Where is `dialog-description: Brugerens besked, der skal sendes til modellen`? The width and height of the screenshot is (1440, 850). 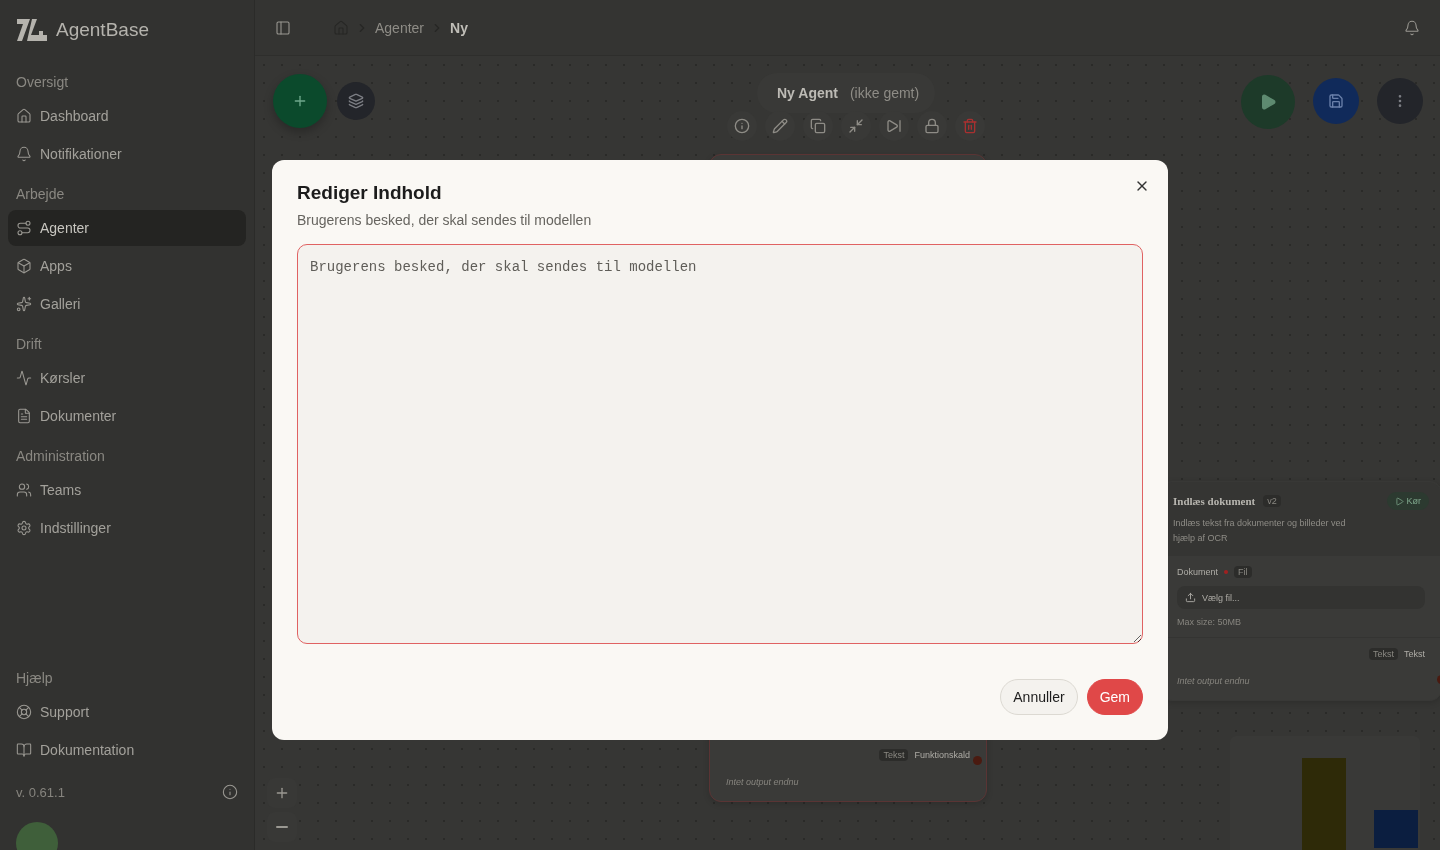 dialog-description: Brugerens besked, der skal sendes til modellen is located at coordinates (445, 220).